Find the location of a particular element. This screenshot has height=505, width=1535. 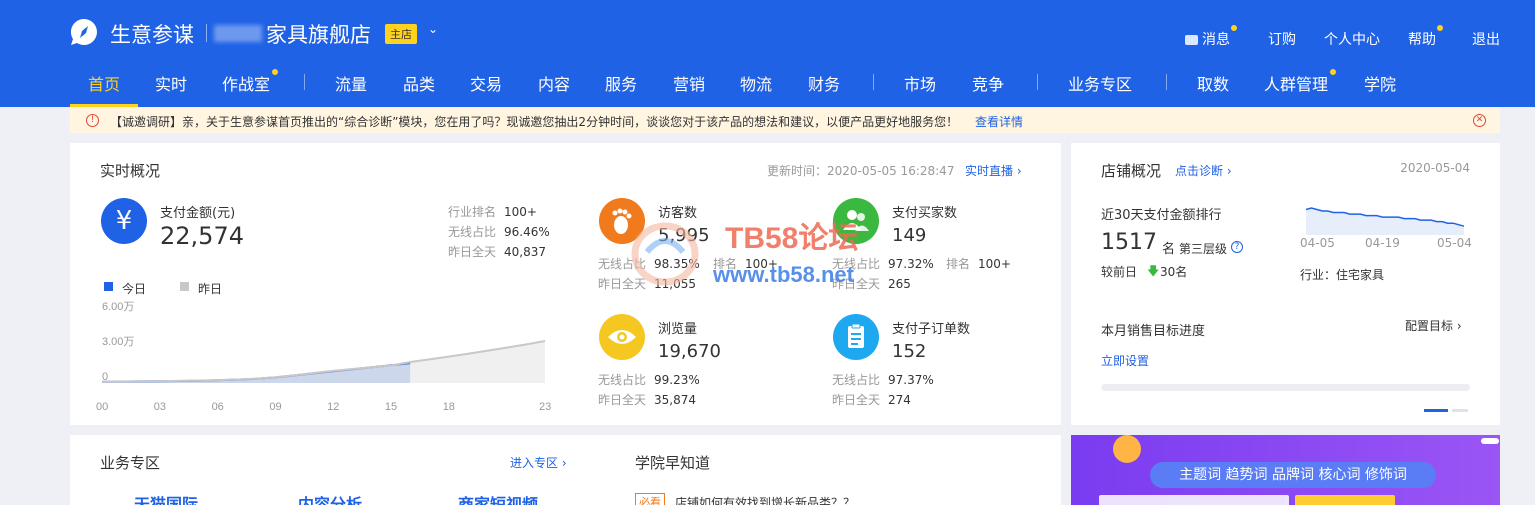

nav-data-fetch: 取数 is located at coordinates (1213, 83).